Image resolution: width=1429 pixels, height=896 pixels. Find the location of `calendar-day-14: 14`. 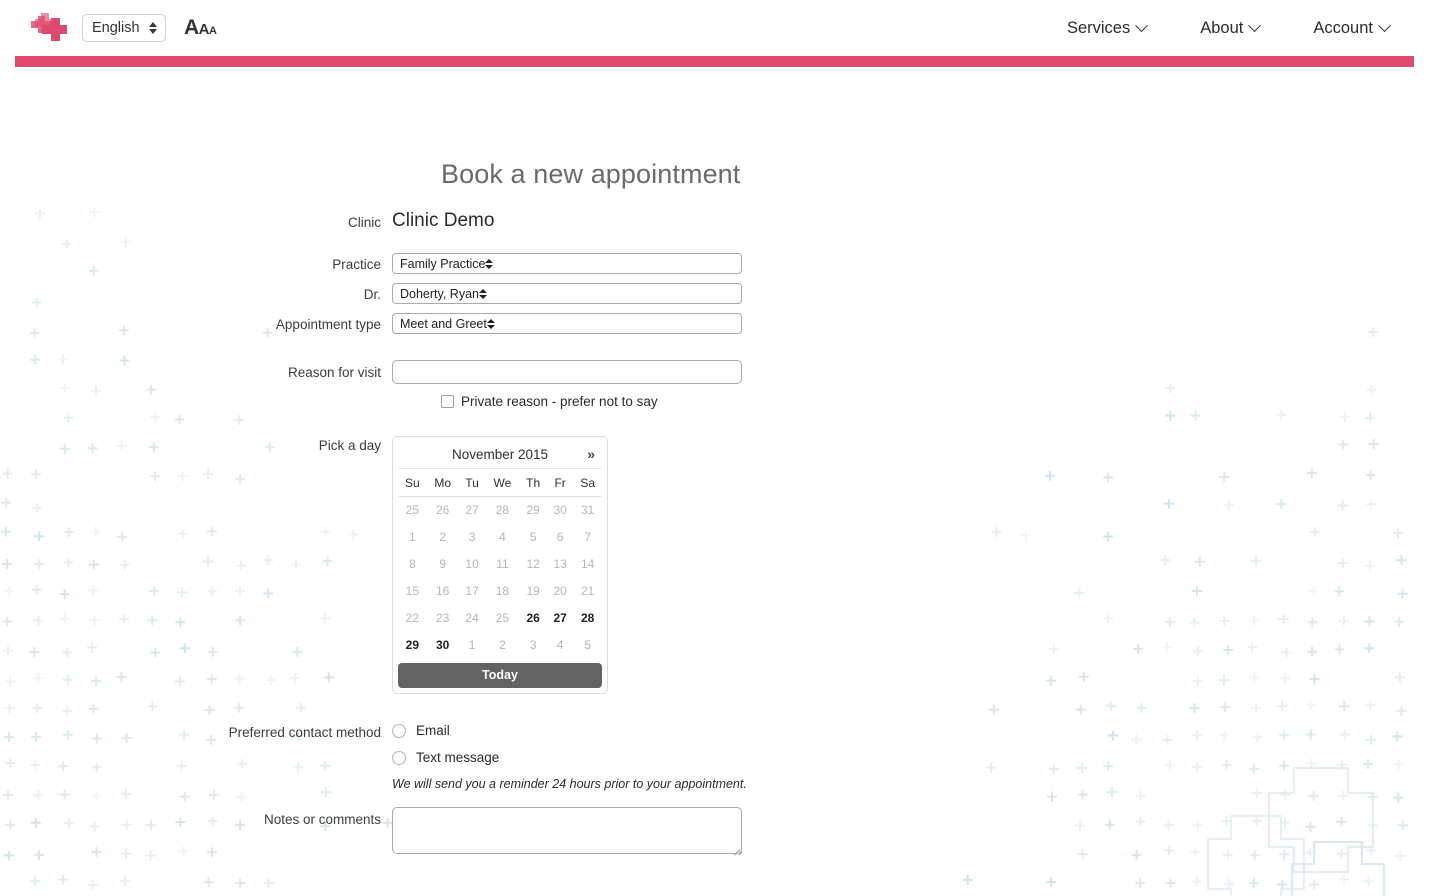

calendar-day-14: 14 is located at coordinates (587, 564).